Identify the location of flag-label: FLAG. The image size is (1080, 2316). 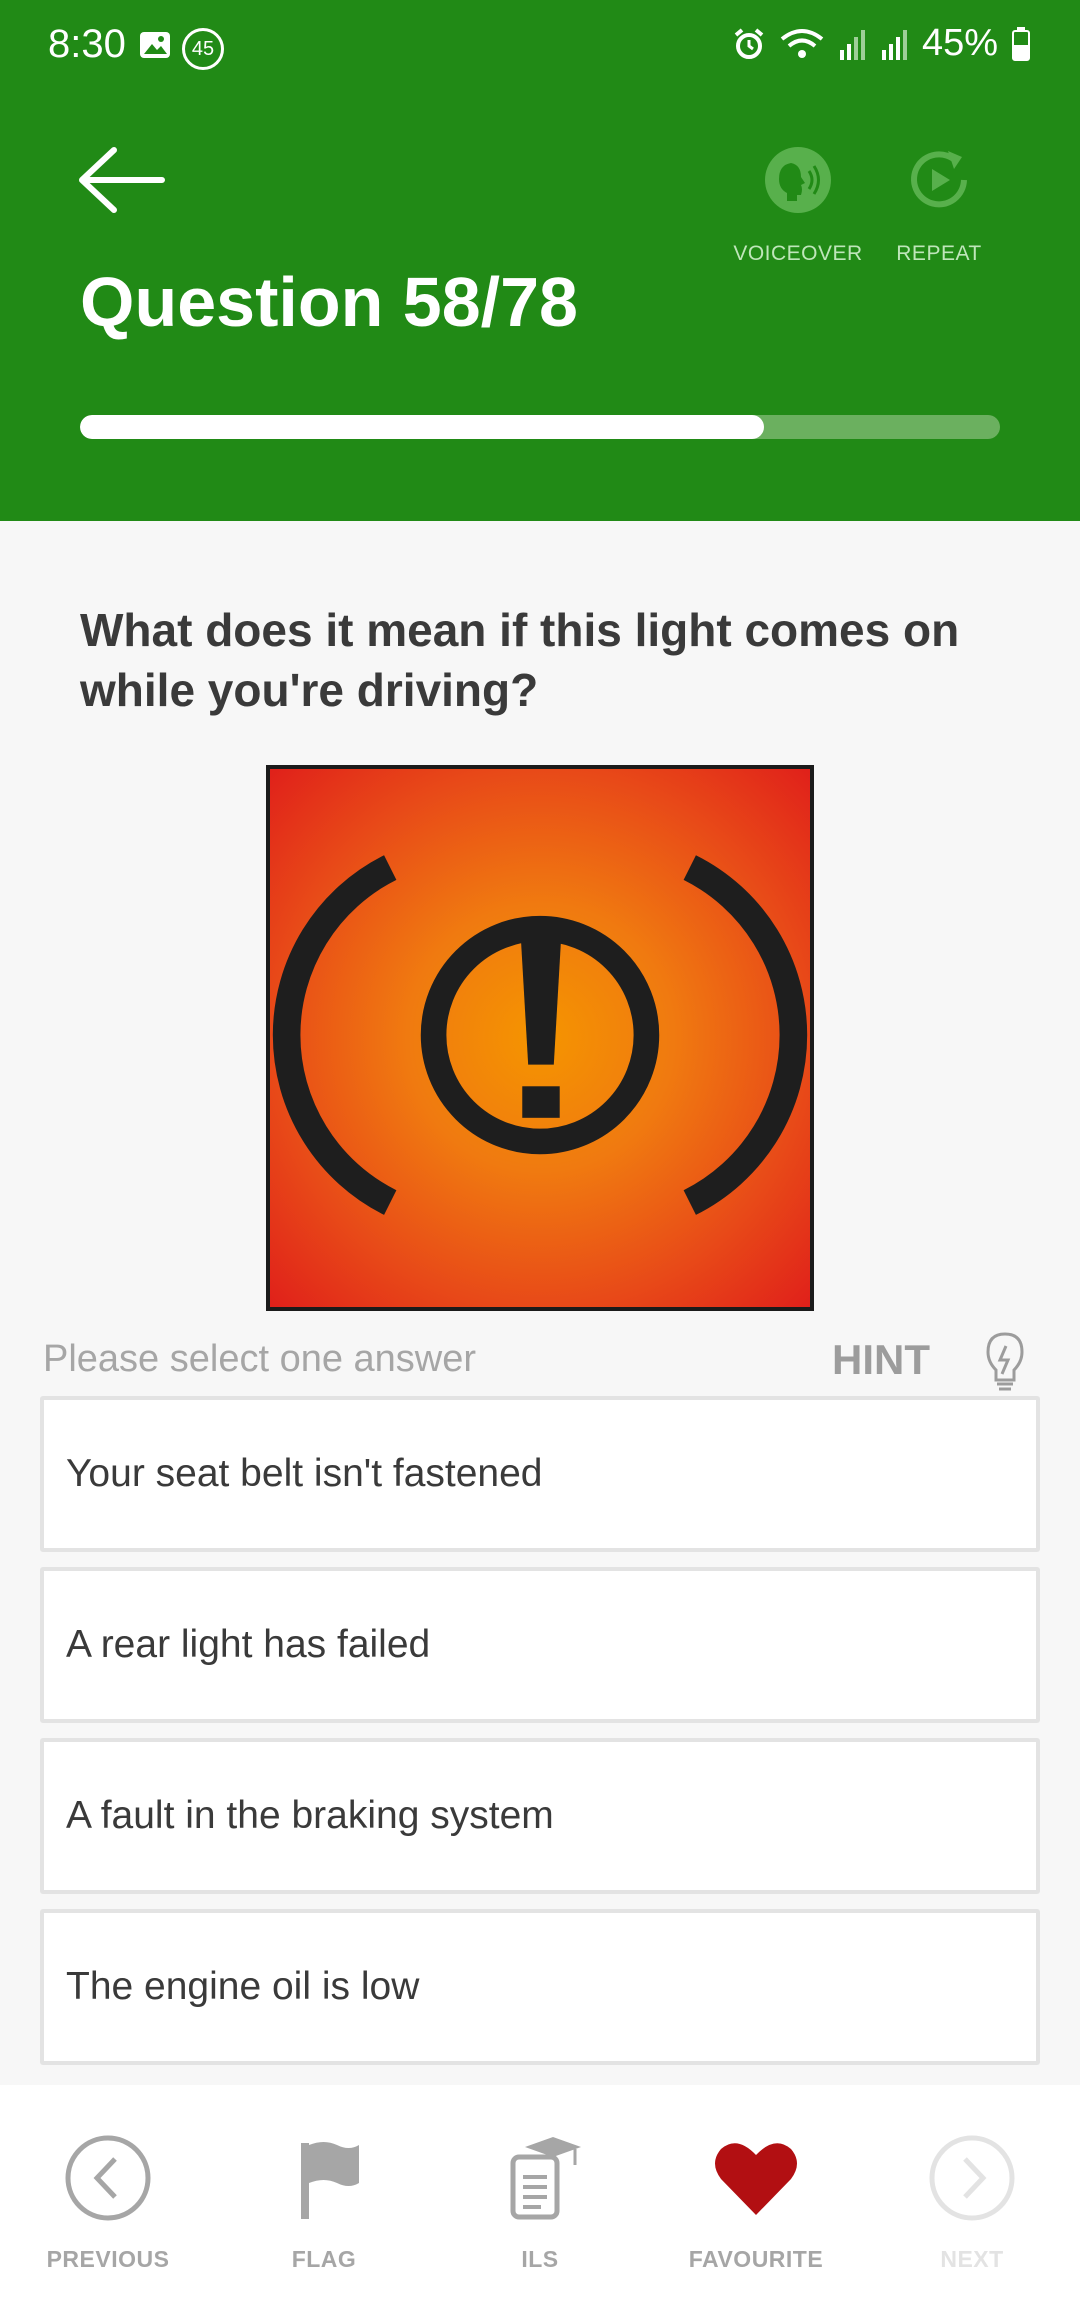
(324, 2259).